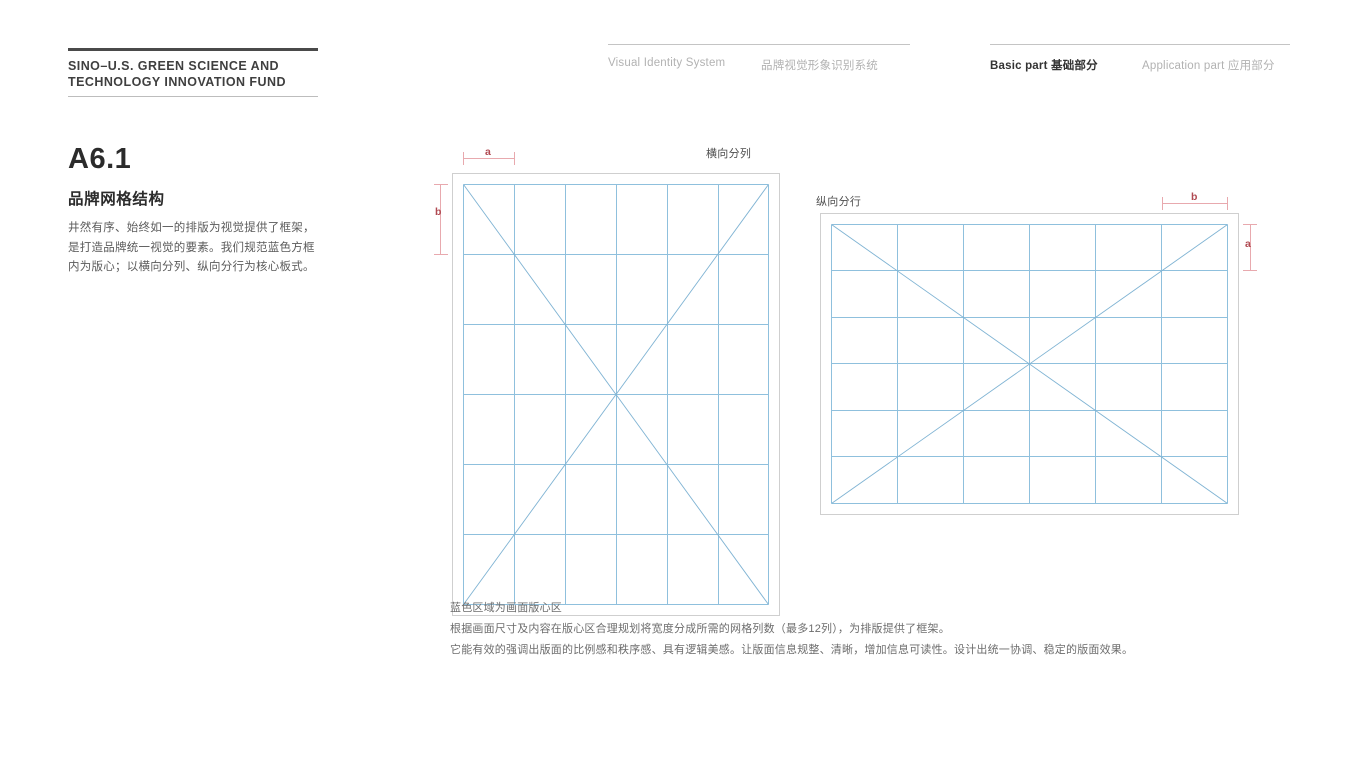 The width and height of the screenshot is (1366, 768). I want to click on portrait-dim-b-line, so click(440, 219).